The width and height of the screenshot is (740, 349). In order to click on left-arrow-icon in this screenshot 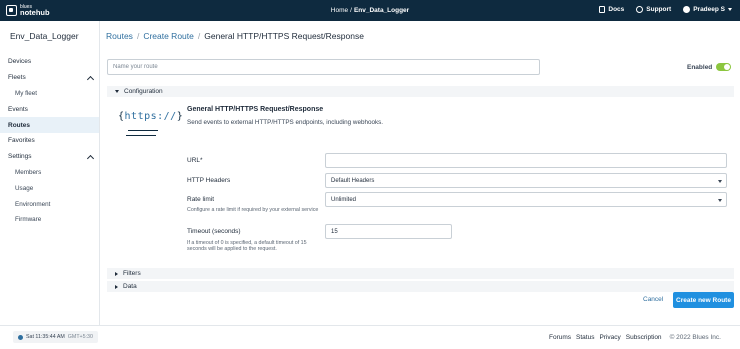, I will do `click(141, 136)`.